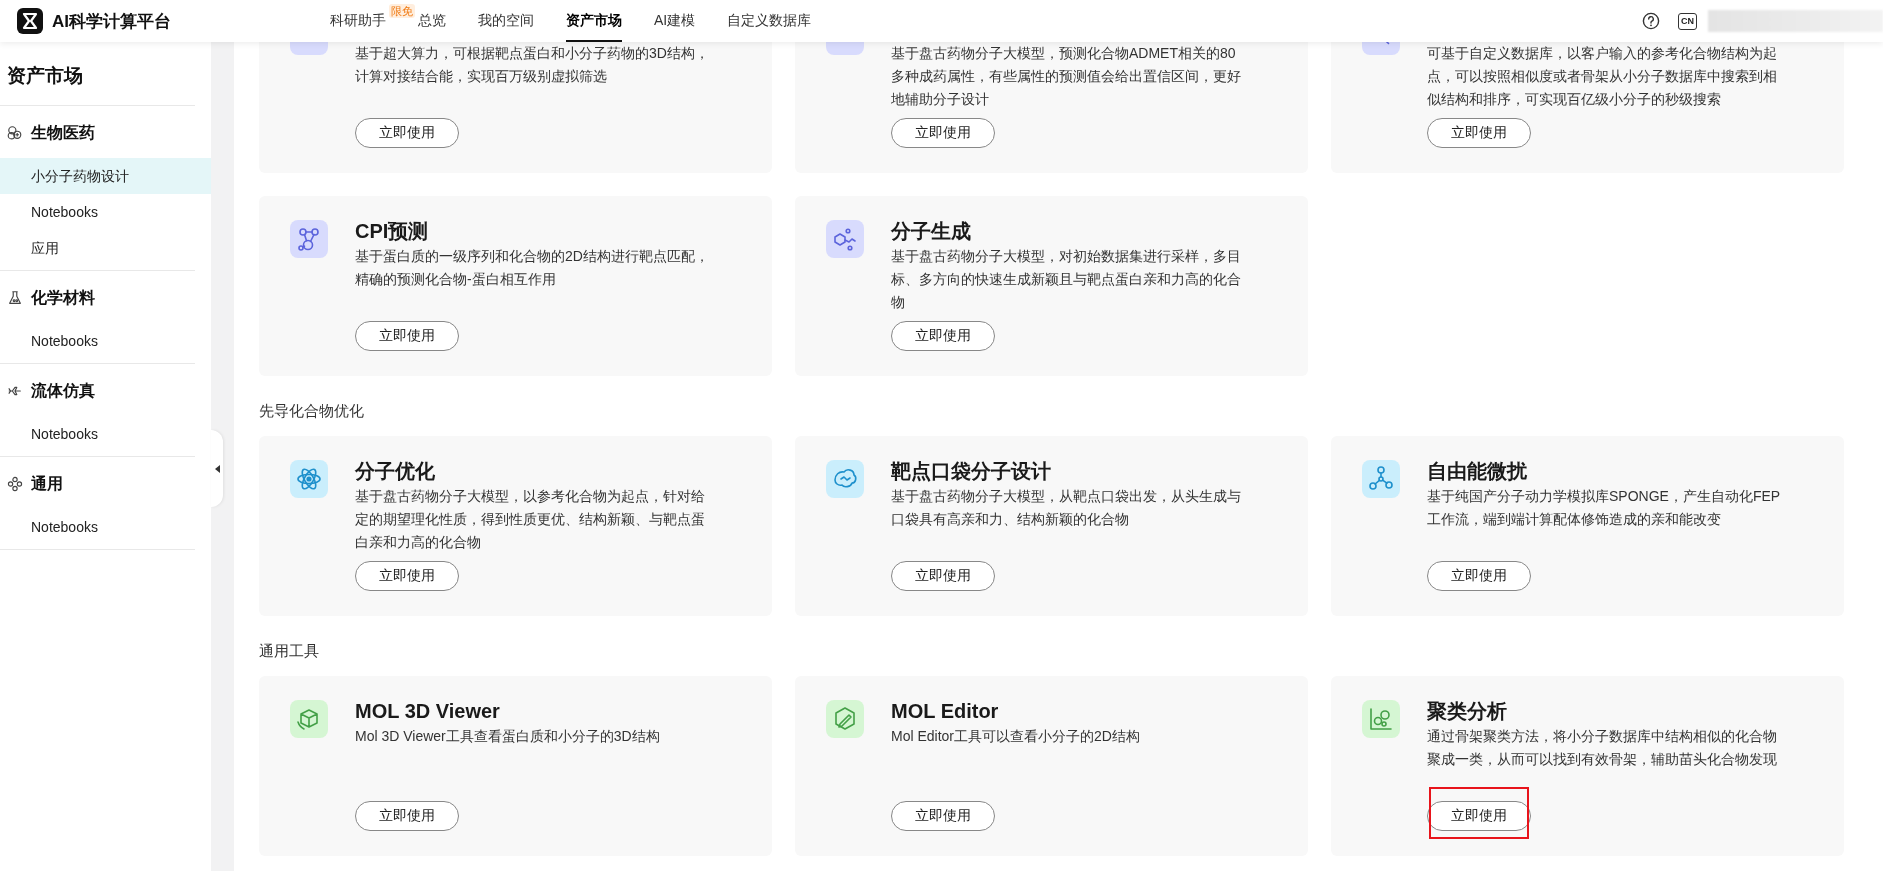 Image resolution: width=1883 pixels, height=871 pixels. What do you see at coordinates (428, 711) in the screenshot?
I see `card-title: MOL 3D Viewer` at bounding box center [428, 711].